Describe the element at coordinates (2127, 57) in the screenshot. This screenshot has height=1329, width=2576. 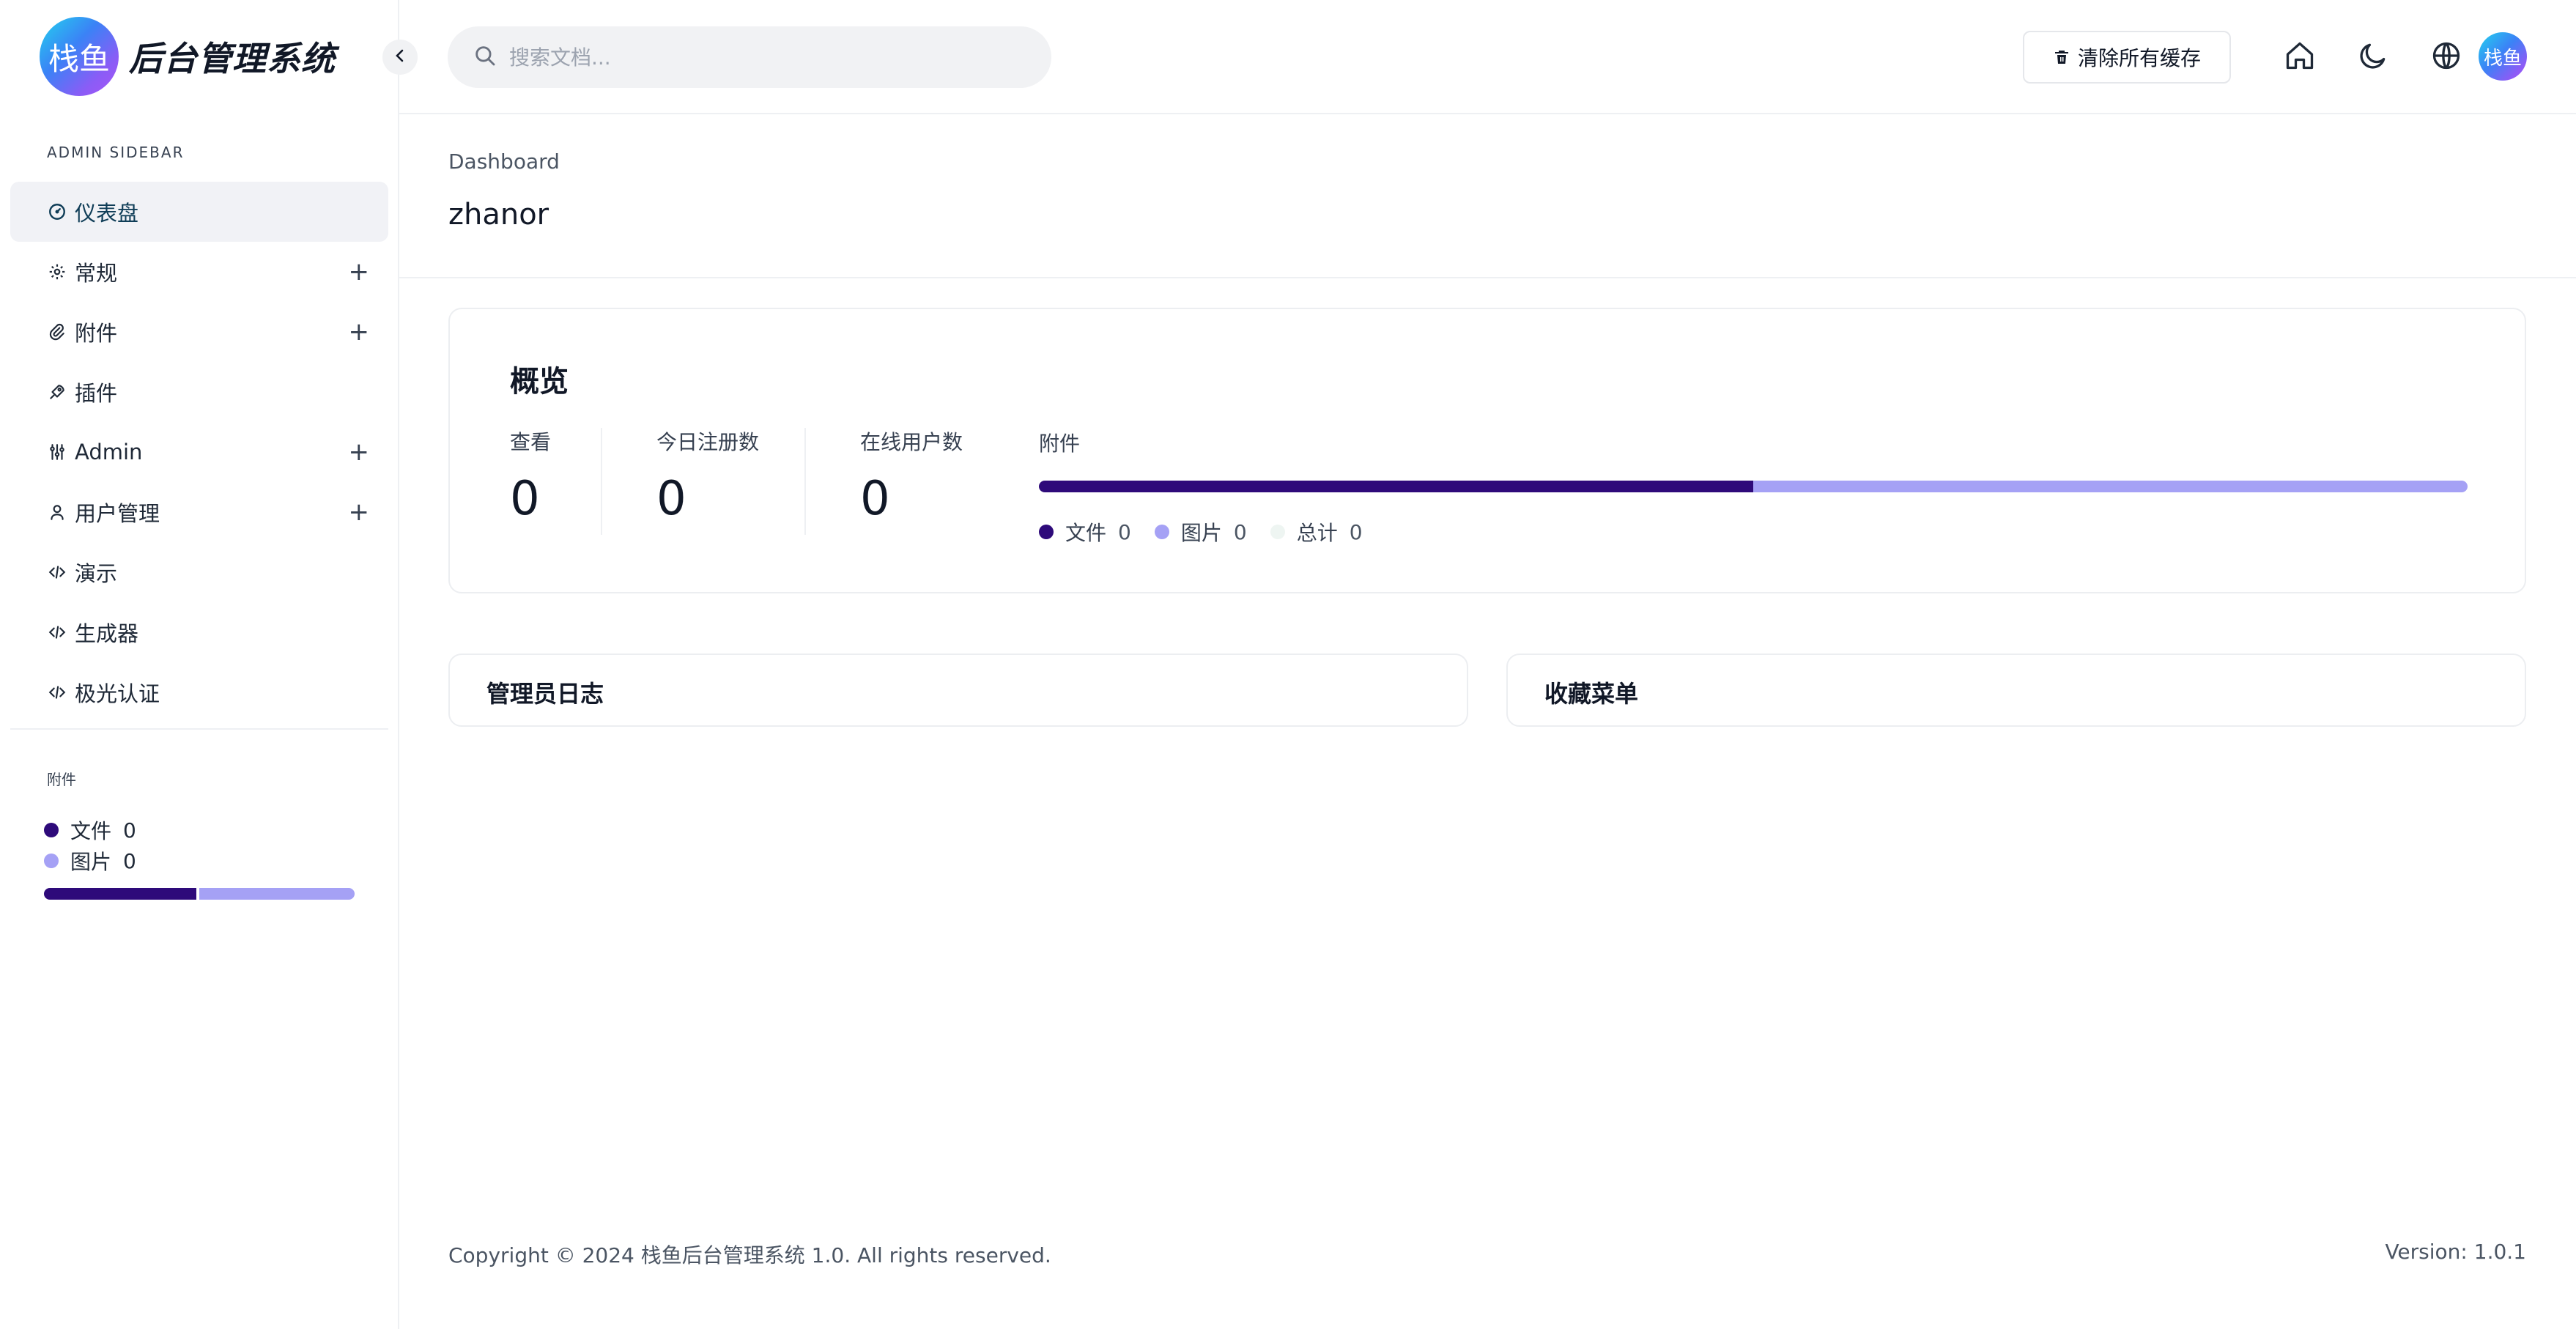
I see `clear-cache-button: 清除所有缓存` at that location.